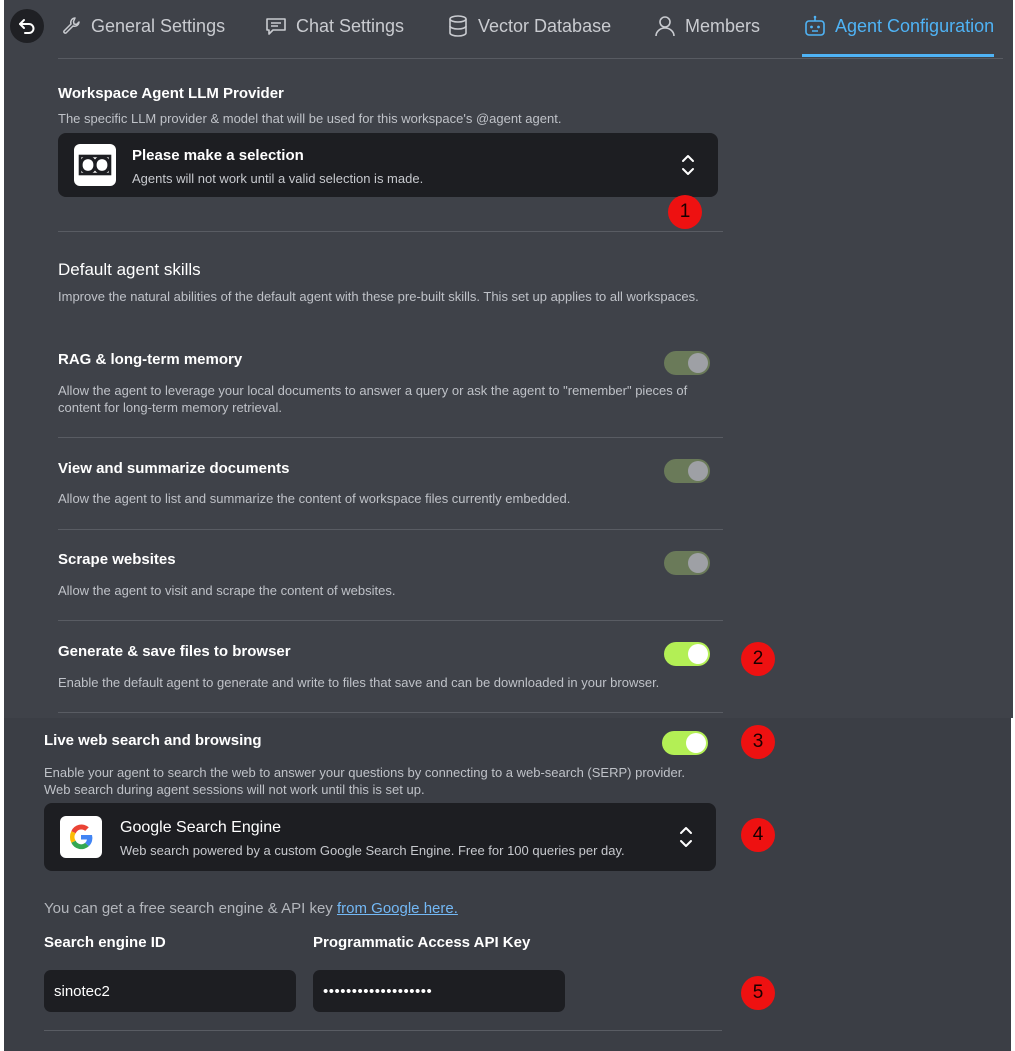 This screenshot has height=1051, width=1015. Describe the element at coordinates (129, 269) in the screenshot. I see `skills-title: Default agent skills` at that location.